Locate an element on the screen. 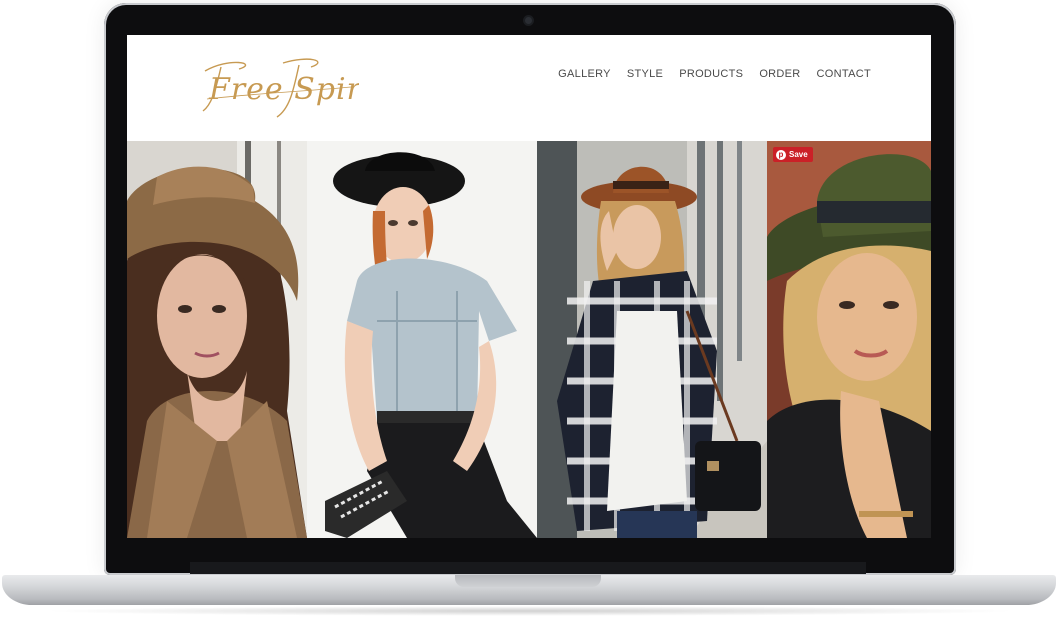 The image size is (1060, 627). gallery-photo-4: p Save is located at coordinates (849, 339).